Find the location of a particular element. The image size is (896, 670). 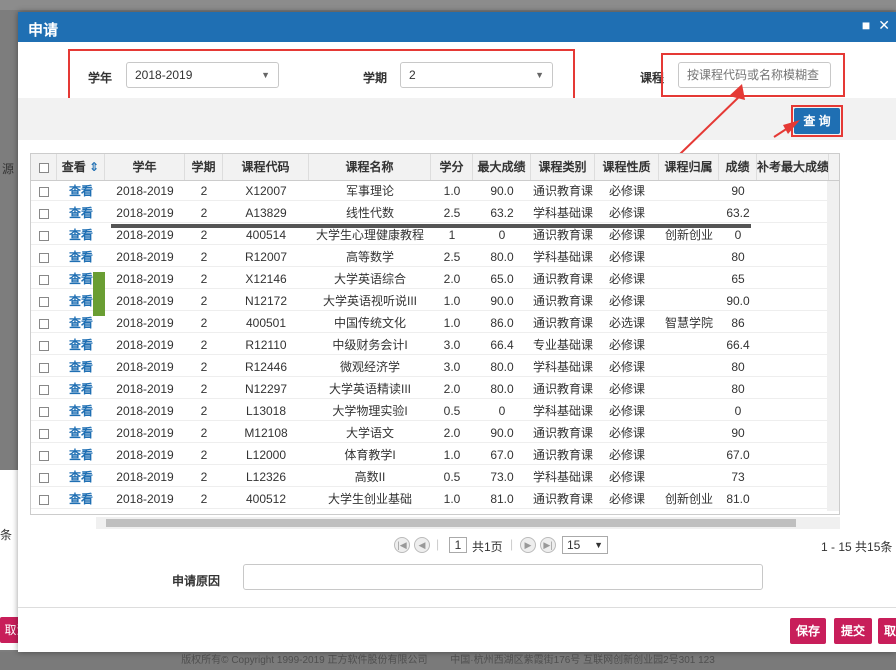

total-pages-text: 共1页 is located at coordinates (487, 547).